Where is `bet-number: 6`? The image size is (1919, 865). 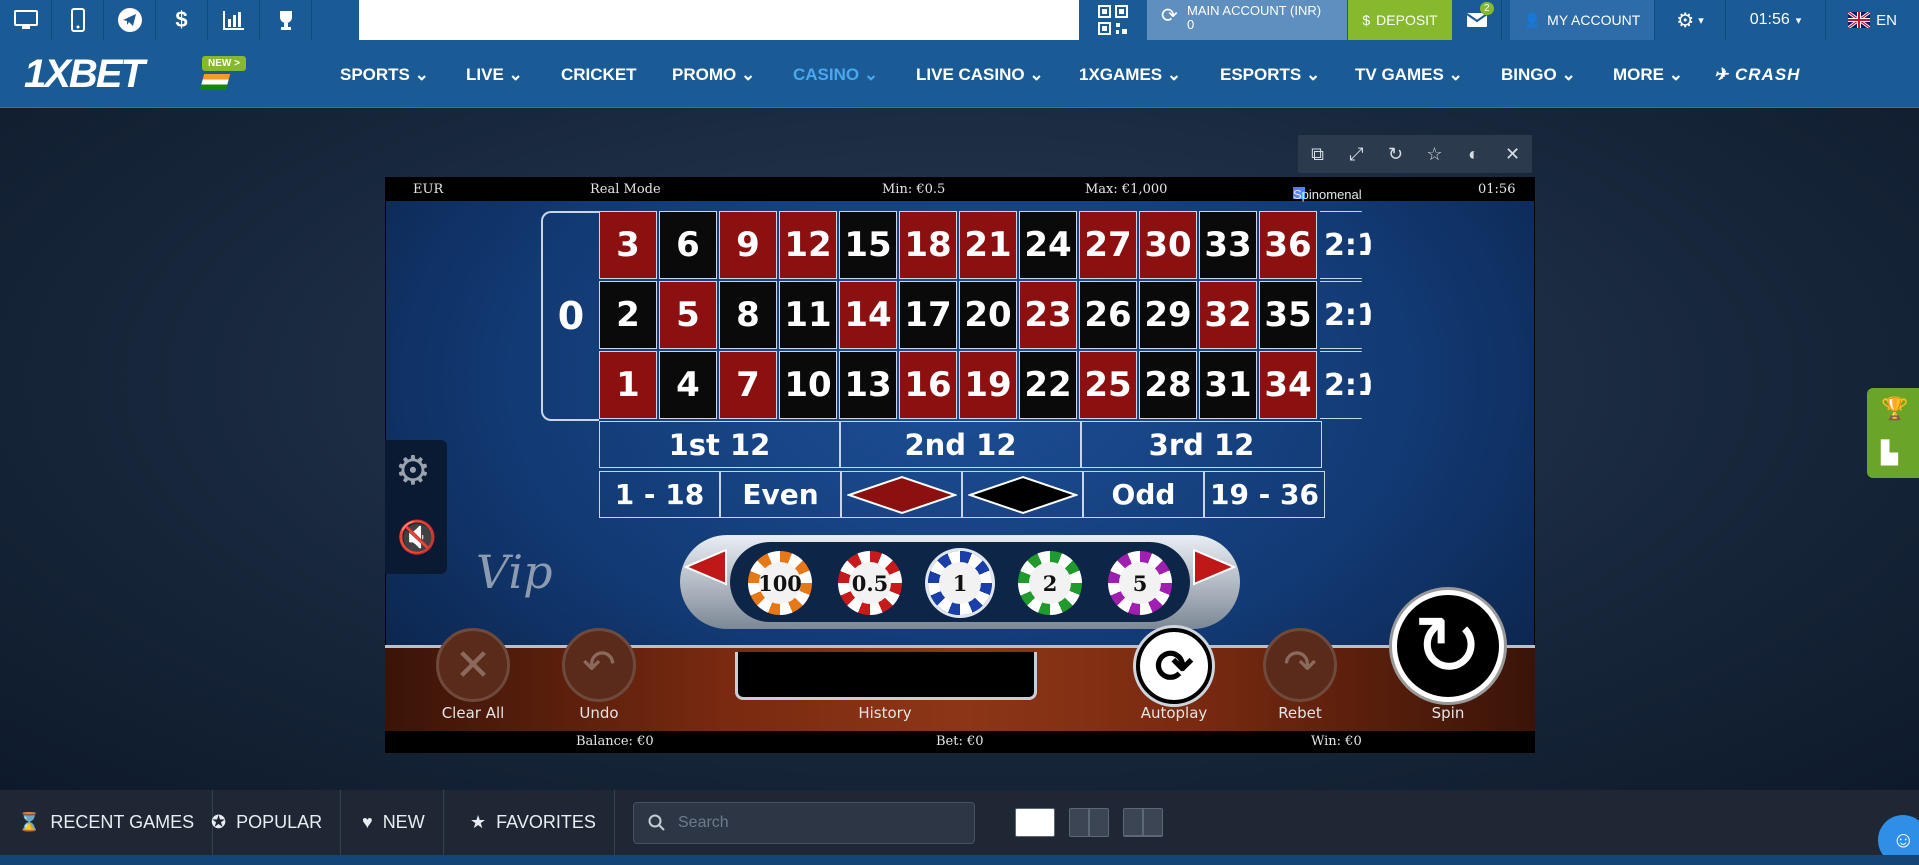 bet-number: 6 is located at coordinates (688, 245).